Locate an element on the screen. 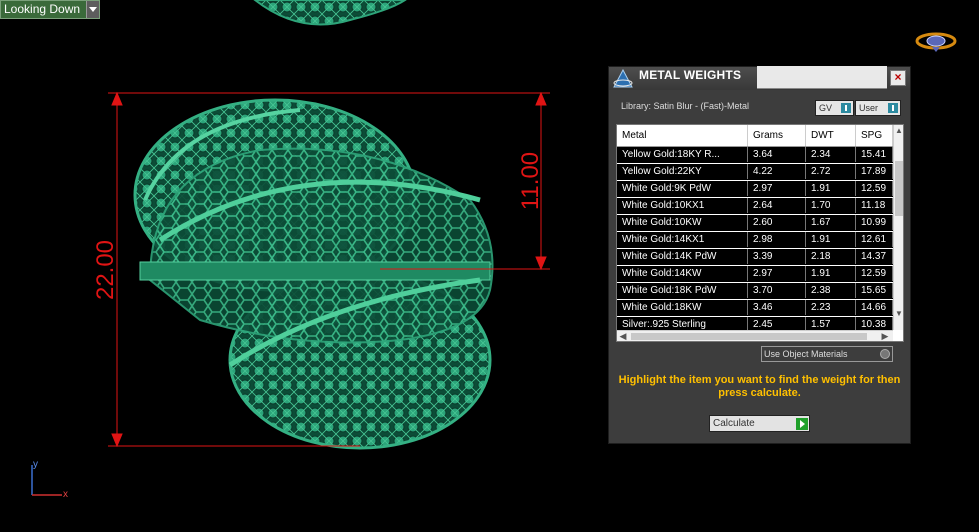  table-row: White Gold:14KW 2.97 1.91 12.59 is located at coordinates (755, 274).